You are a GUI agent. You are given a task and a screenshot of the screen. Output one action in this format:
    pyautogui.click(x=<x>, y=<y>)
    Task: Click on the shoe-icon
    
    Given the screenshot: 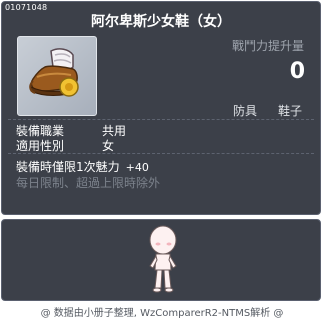 What is the action you would take?
    pyautogui.click(x=54, y=72)
    